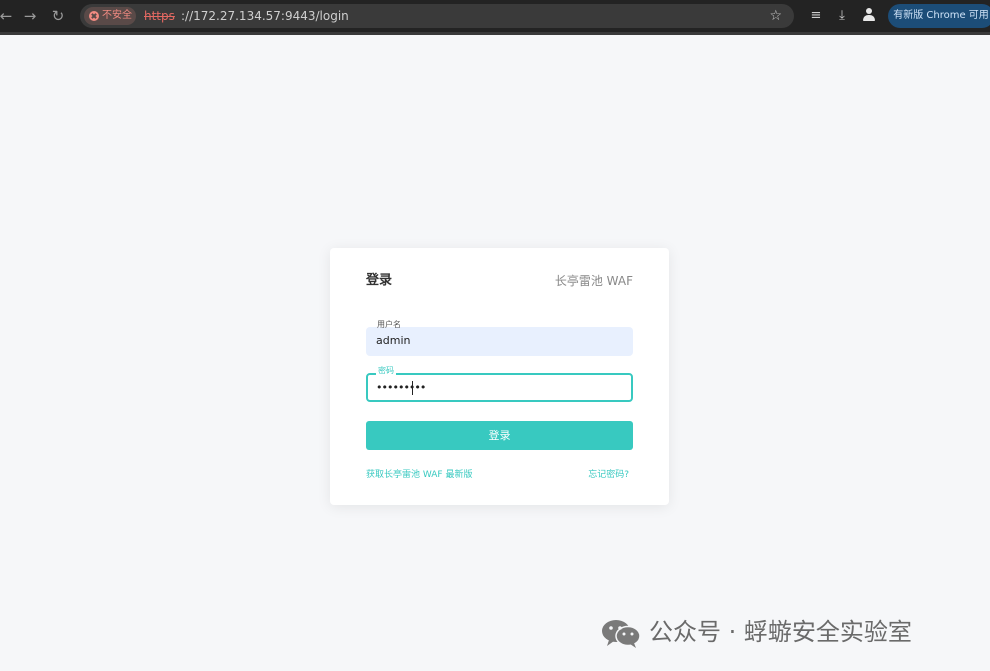 This screenshot has height=671, width=990. What do you see at coordinates (593, 281) in the screenshot?
I see `brand-name: 长亭雷池 WAF` at bounding box center [593, 281].